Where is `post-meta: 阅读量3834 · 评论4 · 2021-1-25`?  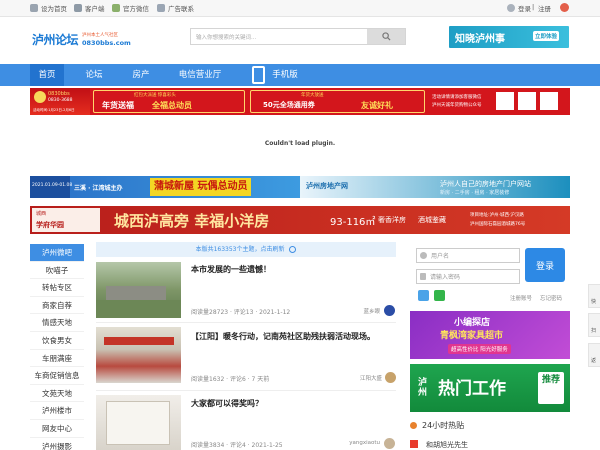
post-meta: 阅读量3834 · 评论4 · 2021-1-25 is located at coordinates (237, 445).